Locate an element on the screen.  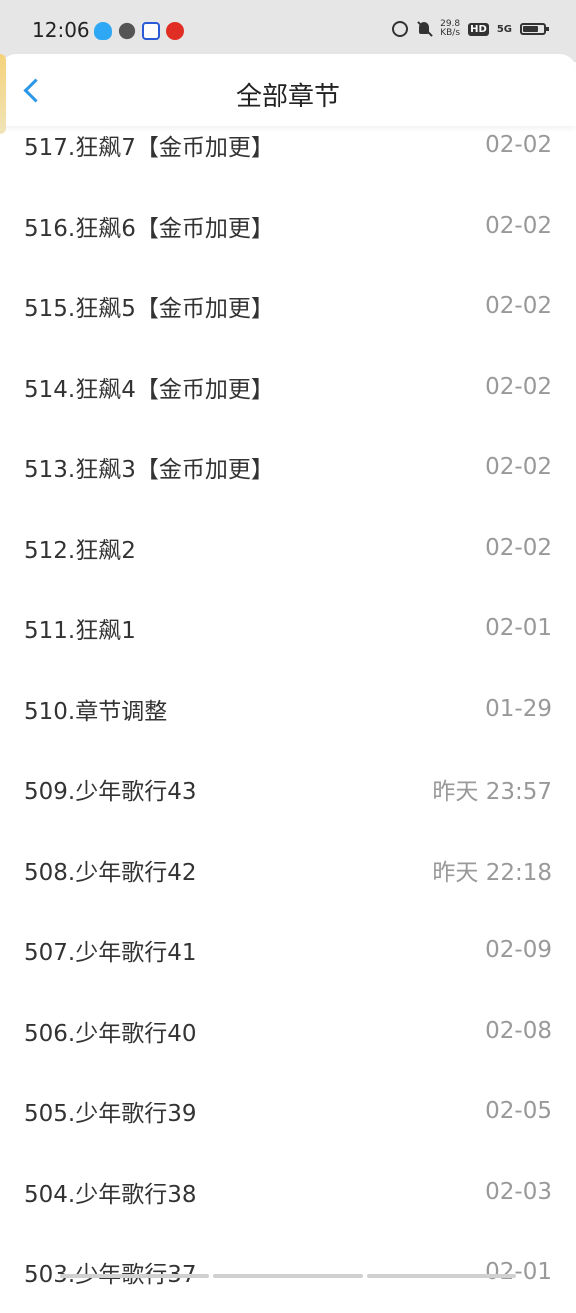
network-speed: 29.8 KB/s is located at coordinates (450, 29).